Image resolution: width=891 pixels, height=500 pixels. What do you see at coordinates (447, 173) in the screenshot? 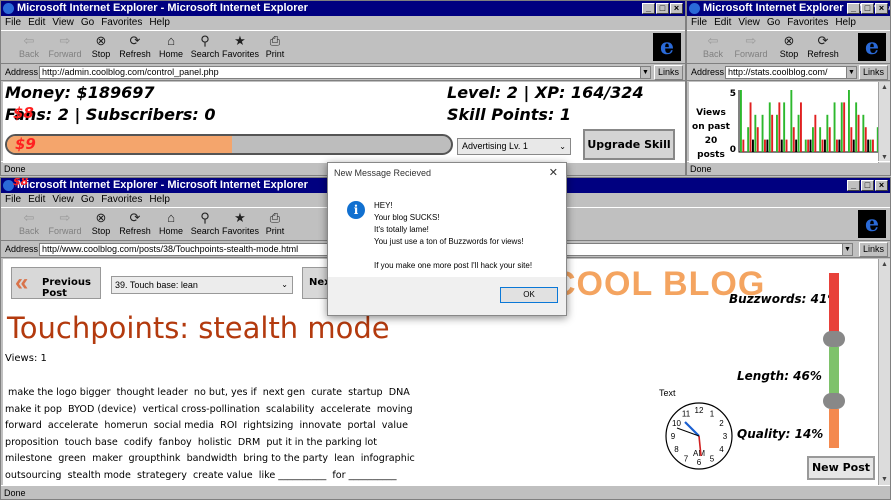
I see `dialog-title: New Message Recieved ✕` at bounding box center [447, 173].